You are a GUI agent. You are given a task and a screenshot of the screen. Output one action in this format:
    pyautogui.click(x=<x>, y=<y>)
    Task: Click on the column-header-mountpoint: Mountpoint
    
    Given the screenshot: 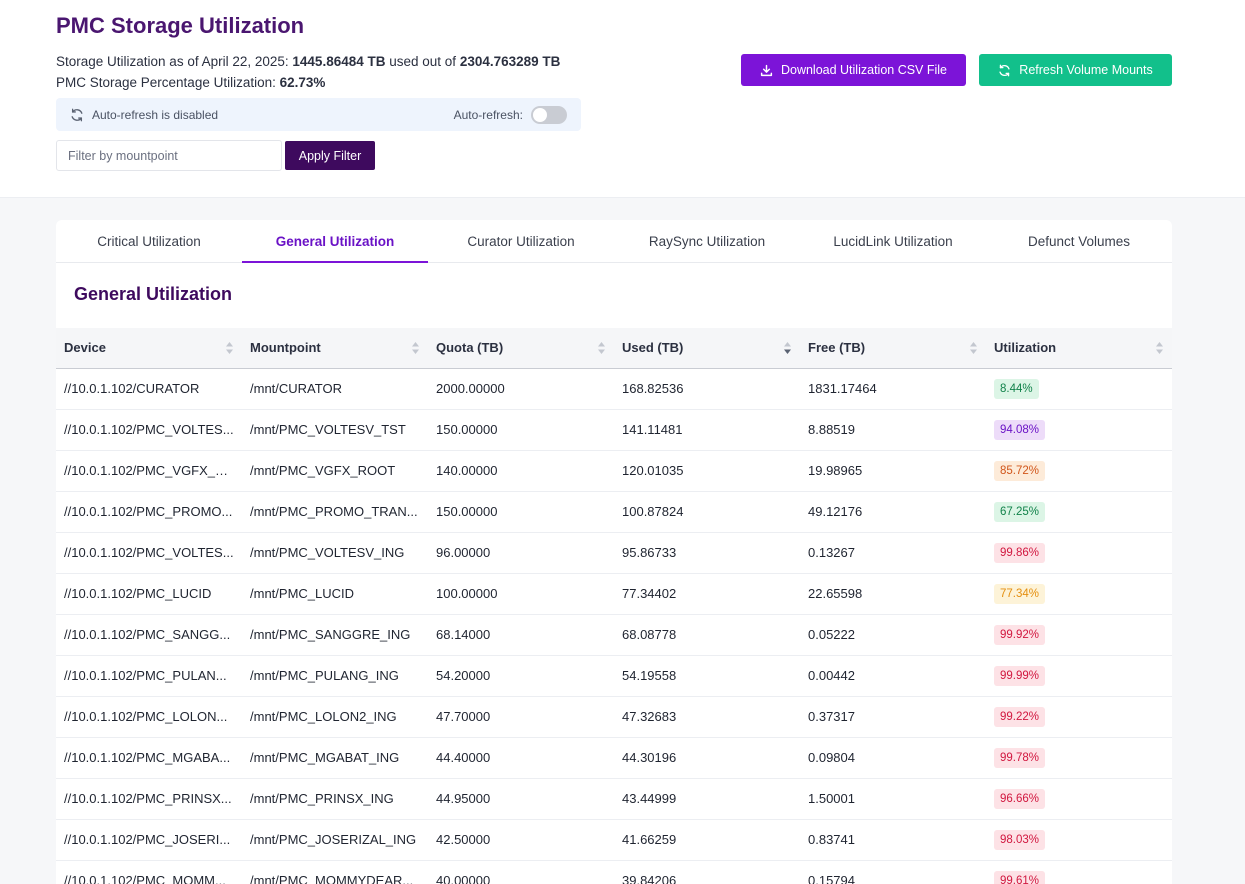 What is the action you would take?
    pyautogui.click(x=335, y=348)
    